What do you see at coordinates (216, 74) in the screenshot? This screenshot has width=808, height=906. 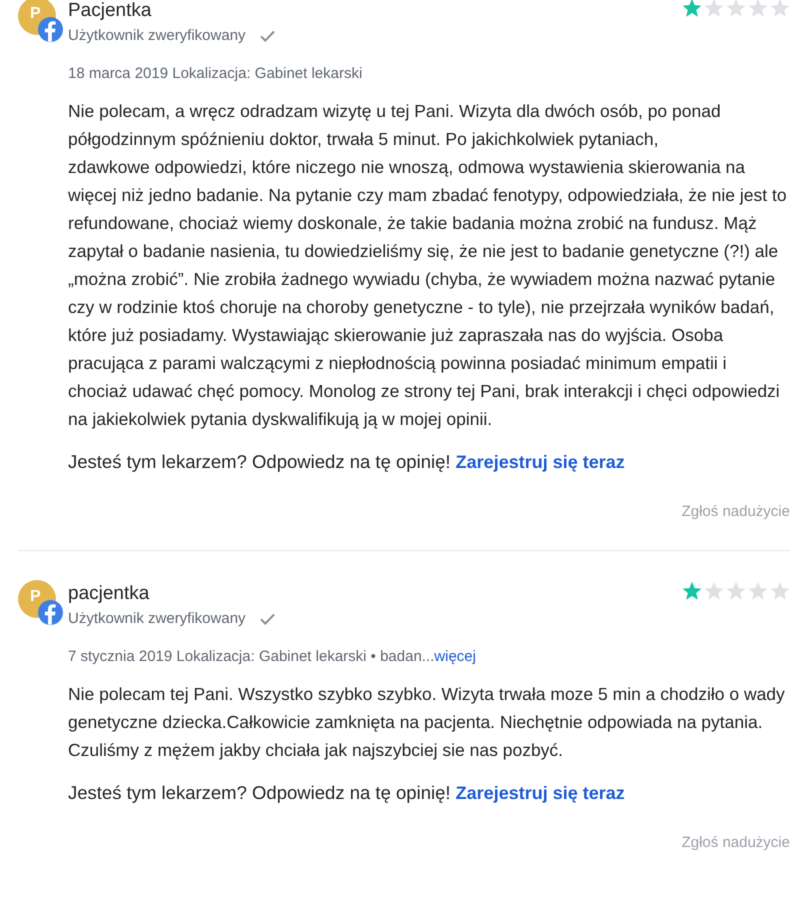 I see `review-date-location: 18 marca 2019 Lokalizacja: Gabinet lekarski` at bounding box center [216, 74].